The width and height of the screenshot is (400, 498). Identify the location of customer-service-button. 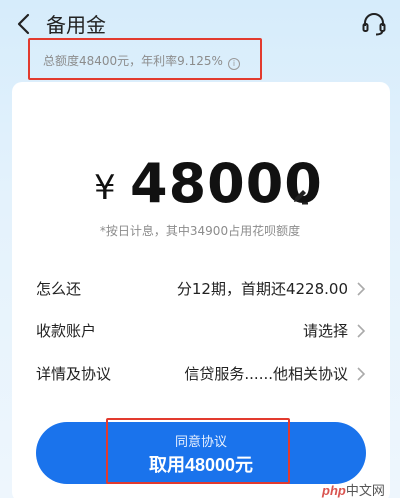
(374, 24).